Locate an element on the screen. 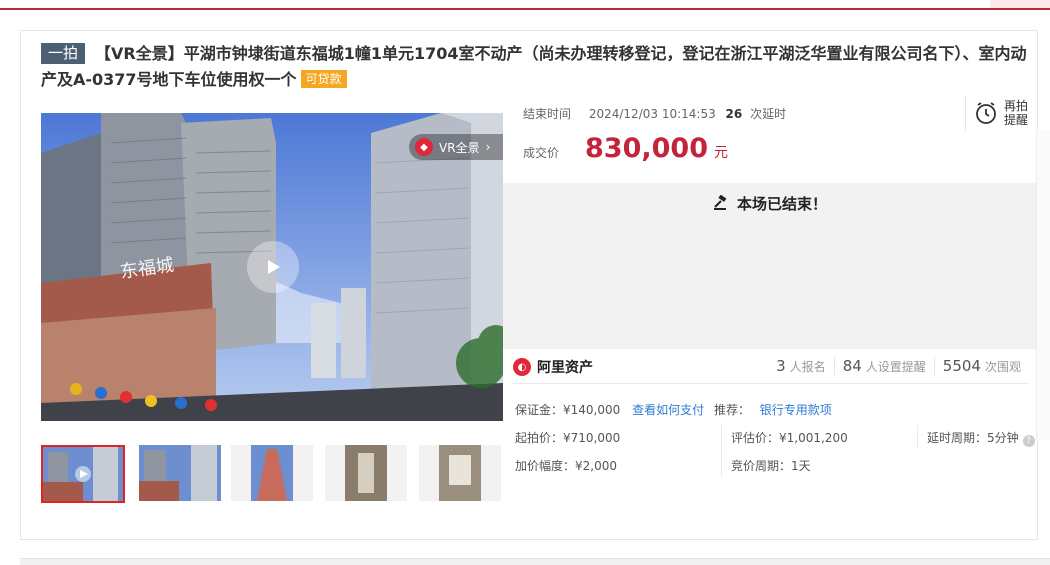 This screenshot has height=565, width=1050. stat-group: 3 人报名 84 人设置提醒 5504 次围观 is located at coordinates (898, 366).